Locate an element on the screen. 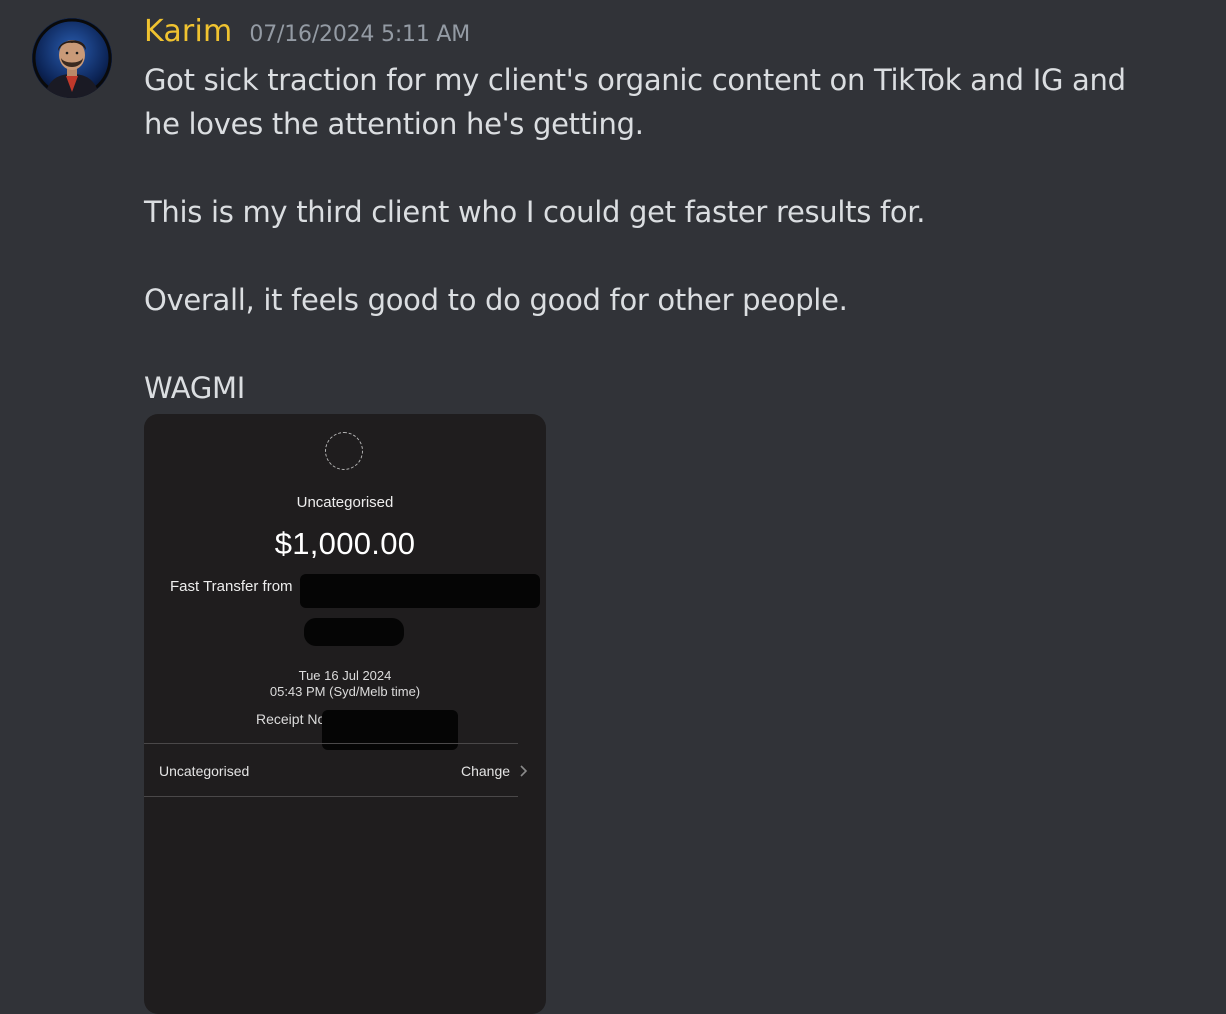 This screenshot has width=1226, height=1014. category-placeholder-icon is located at coordinates (344, 451).